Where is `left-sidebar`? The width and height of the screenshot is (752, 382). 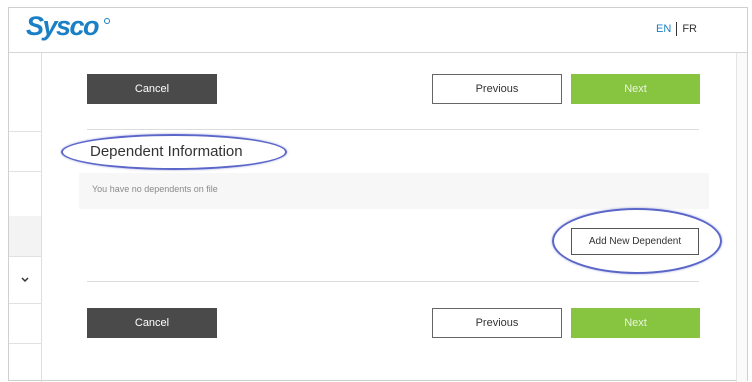 left-sidebar is located at coordinates (25, 217).